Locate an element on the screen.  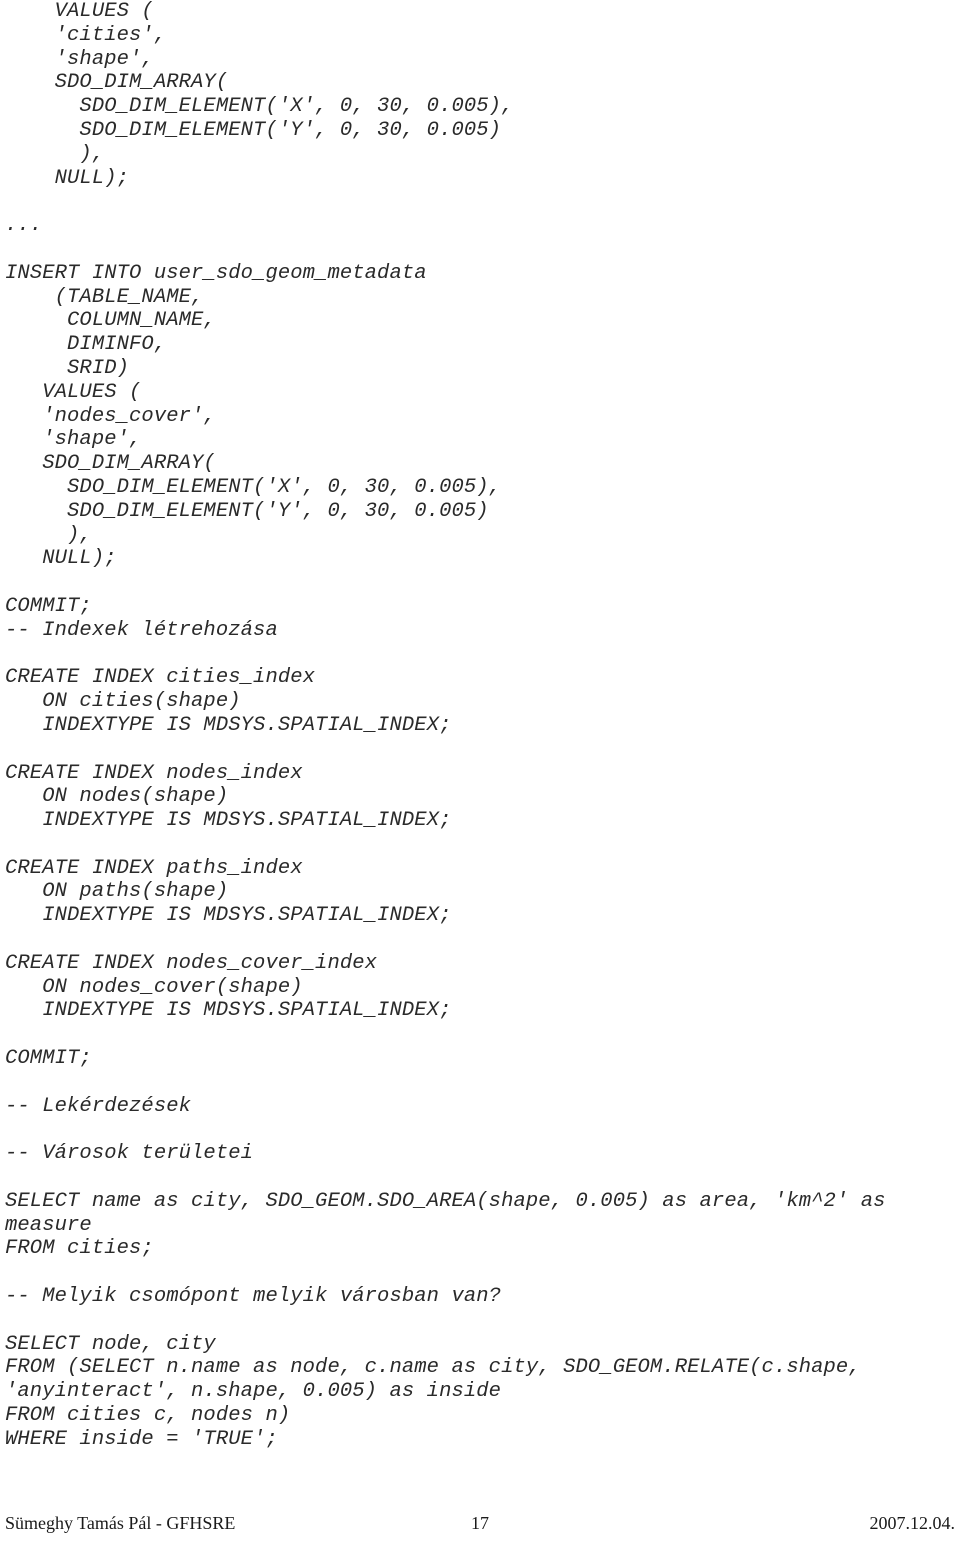
code-line: ON cities(shape) is located at coordinates (123, 702).